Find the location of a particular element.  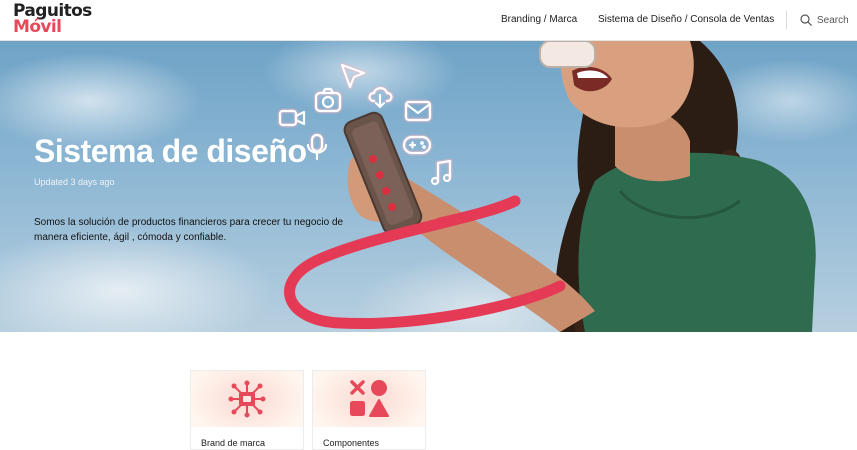

gamepad-icon is located at coordinates (417, 145).